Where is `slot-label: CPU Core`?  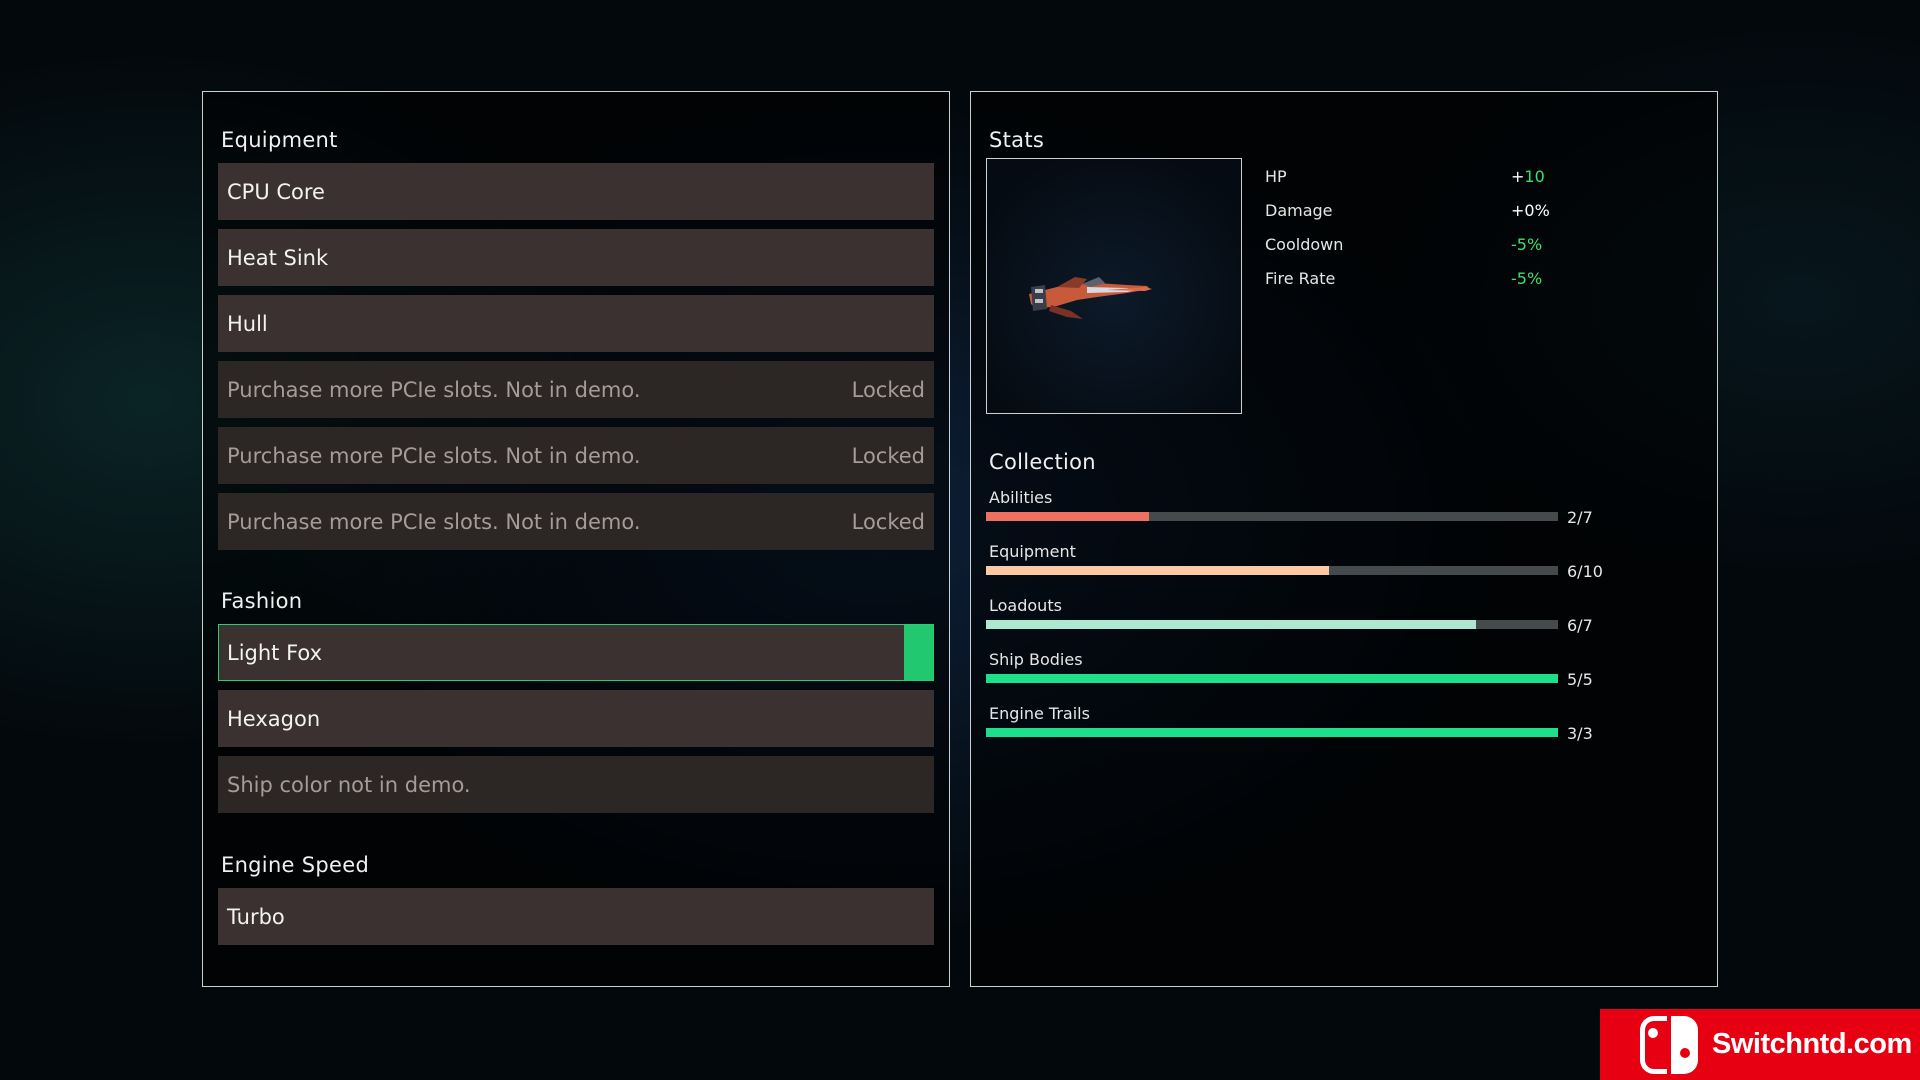
slot-label: CPU Core is located at coordinates (276, 191).